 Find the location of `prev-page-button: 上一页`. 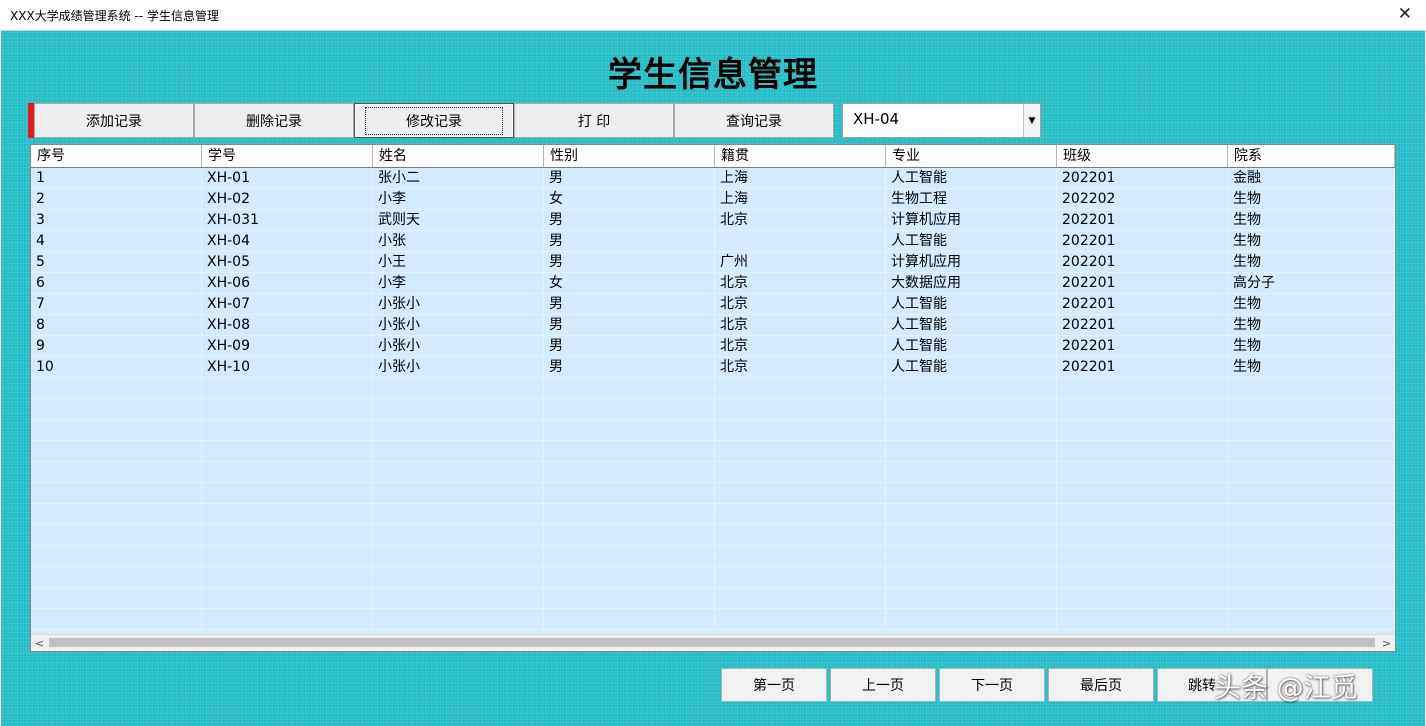

prev-page-button: 上一页 is located at coordinates (883, 685).